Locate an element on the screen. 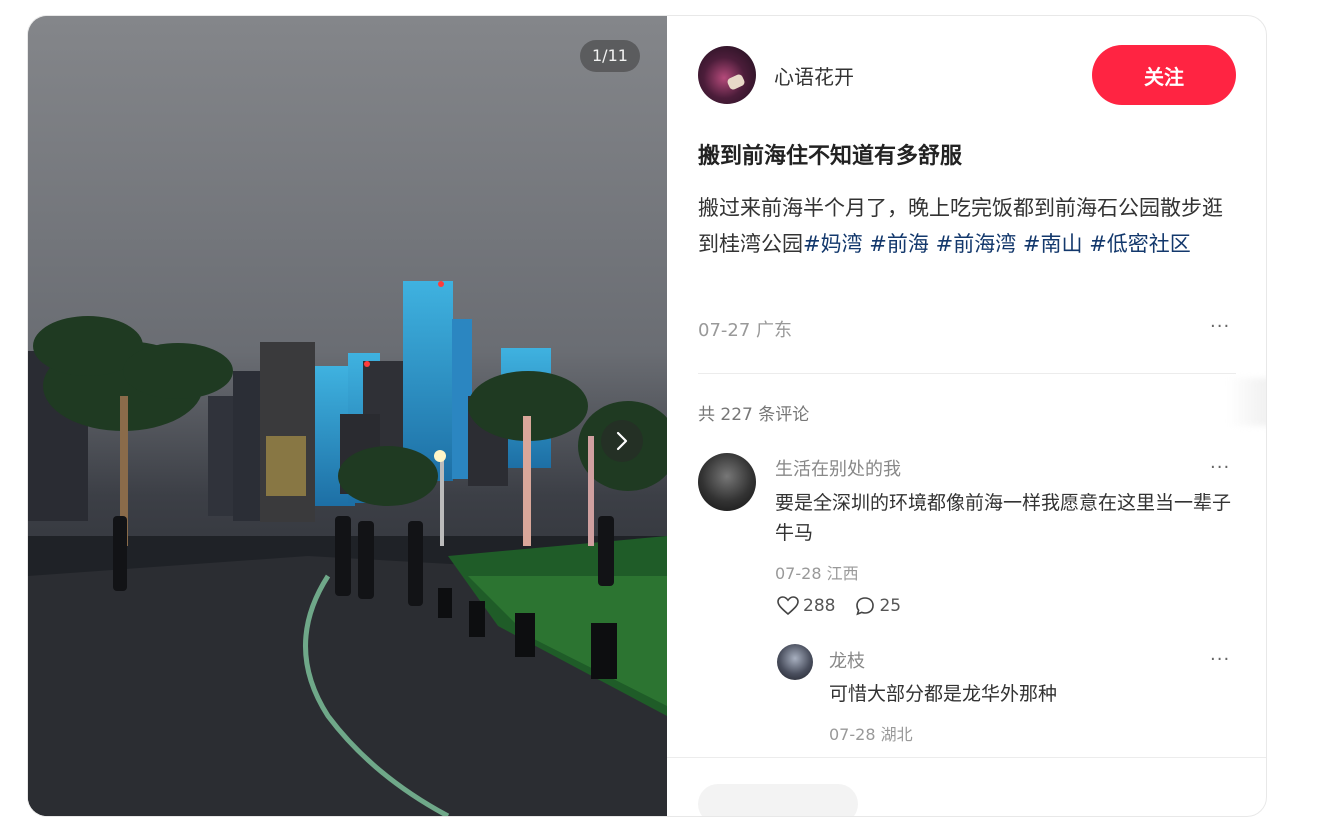  hashtag: #前海湾 is located at coordinates (976, 244).